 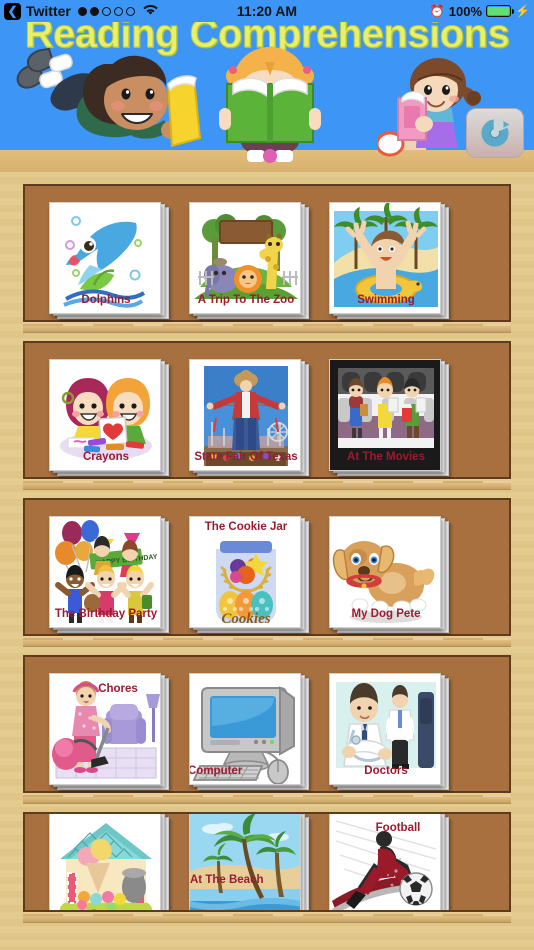 I want to click on book-card: At The Beach, so click(x=249, y=862).